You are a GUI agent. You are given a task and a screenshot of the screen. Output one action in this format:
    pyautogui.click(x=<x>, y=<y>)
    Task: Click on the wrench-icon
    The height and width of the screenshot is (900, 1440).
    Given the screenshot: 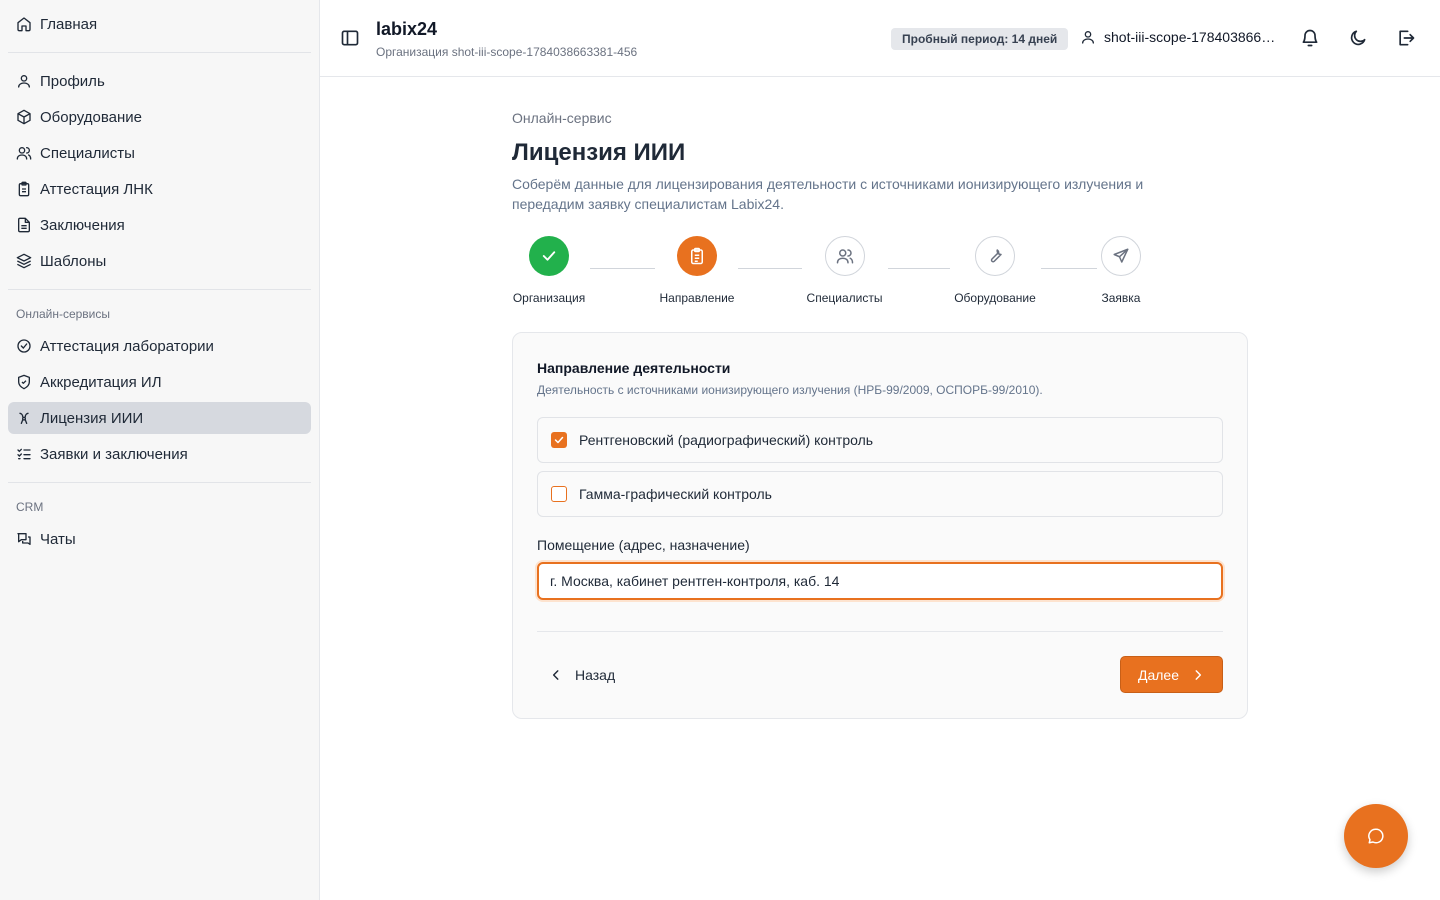 What is the action you would take?
    pyautogui.click(x=996, y=256)
    